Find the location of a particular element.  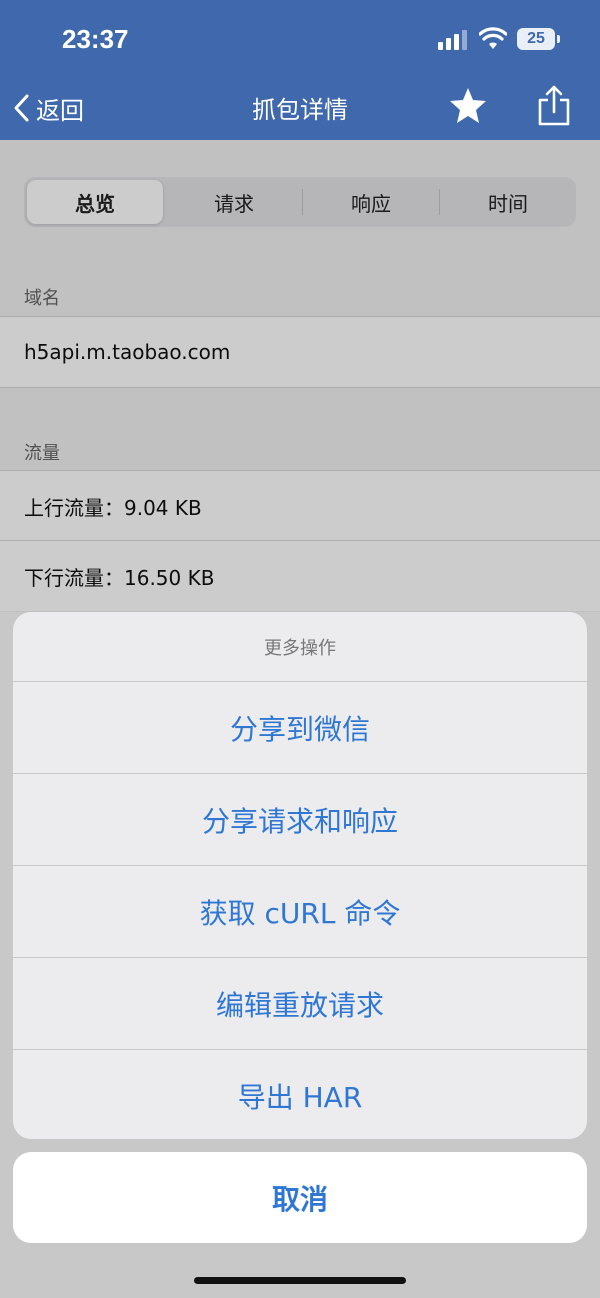

status-time: 23:37 is located at coordinates (95, 39).